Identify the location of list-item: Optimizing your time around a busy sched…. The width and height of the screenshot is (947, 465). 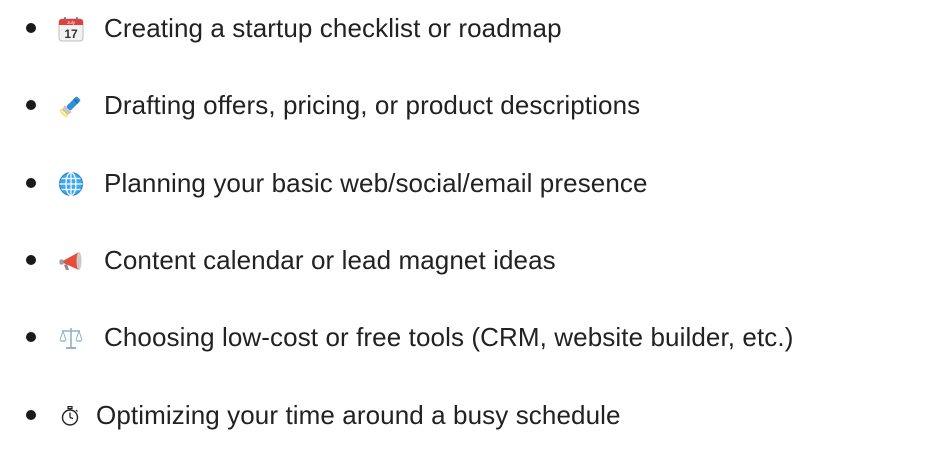
(473, 415).